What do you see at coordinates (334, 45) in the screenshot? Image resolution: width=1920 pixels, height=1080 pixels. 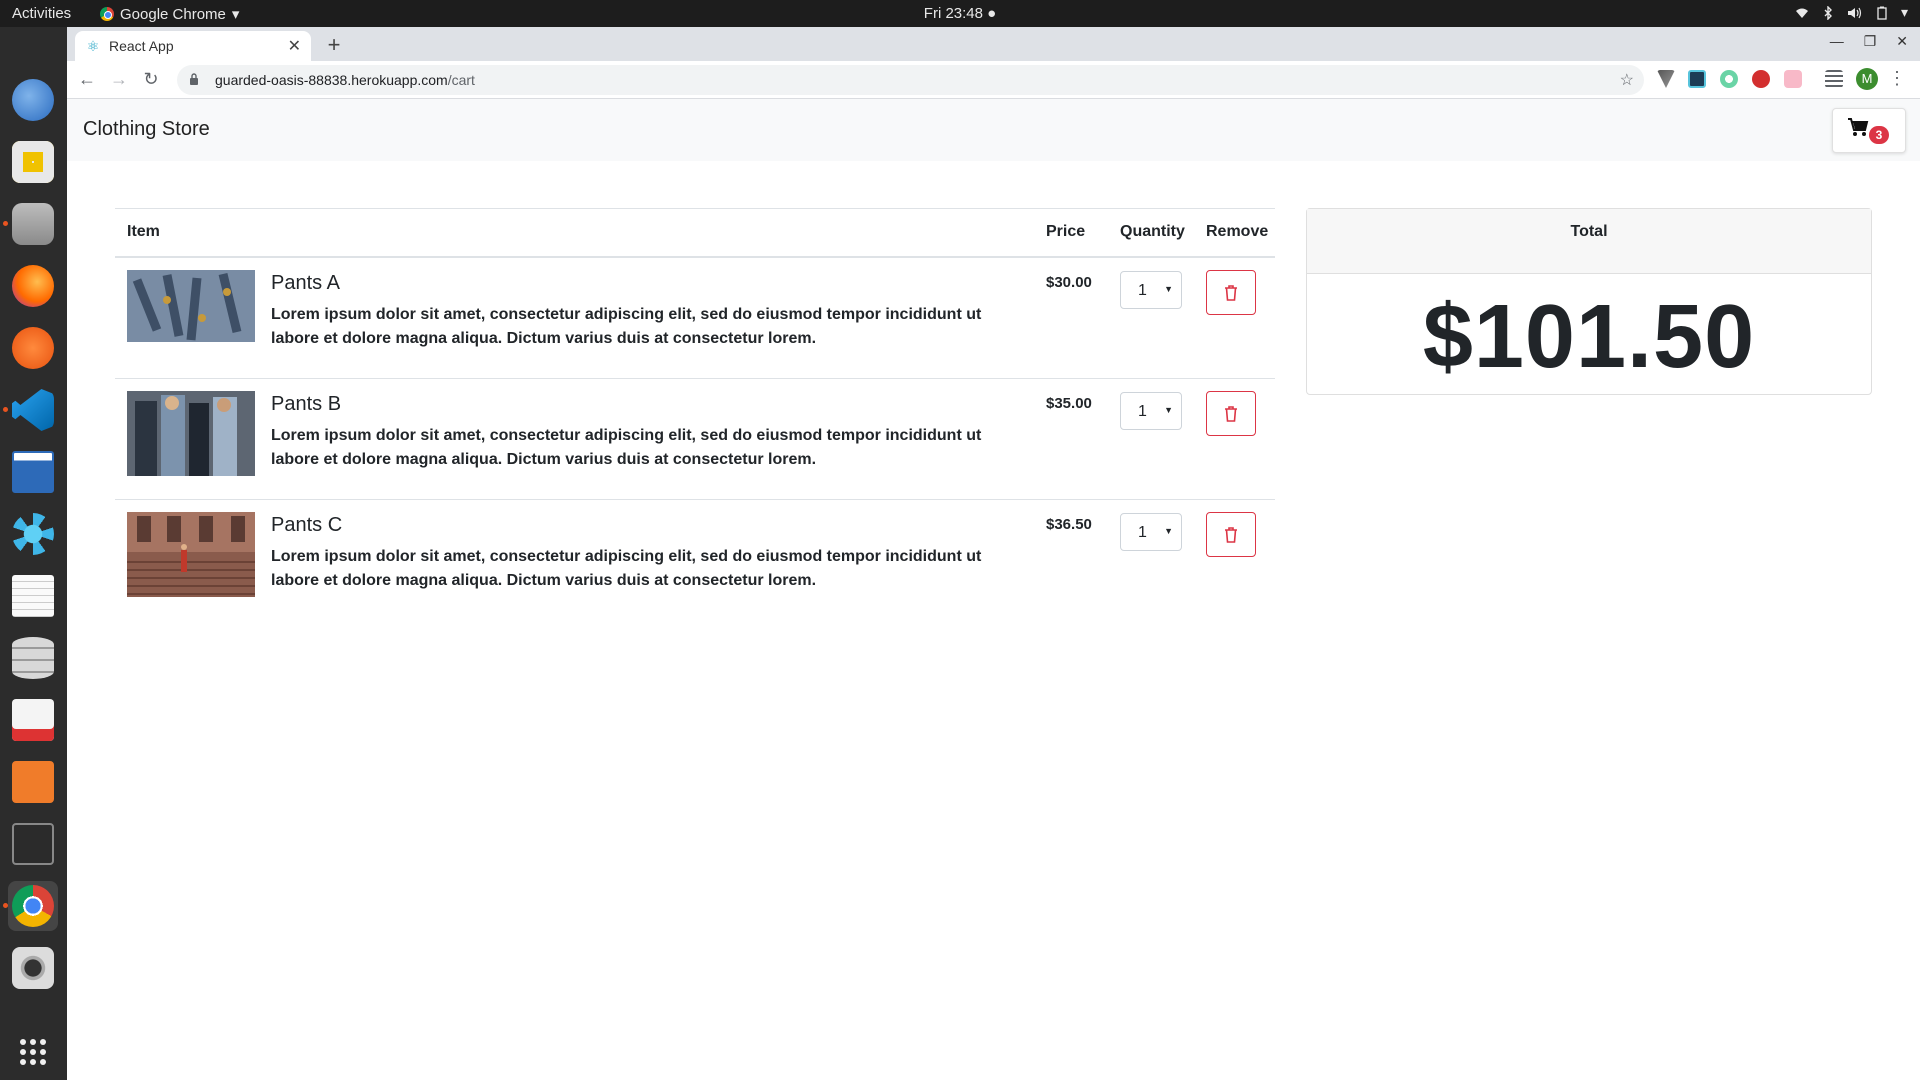 I see `new-tab-button: +` at bounding box center [334, 45].